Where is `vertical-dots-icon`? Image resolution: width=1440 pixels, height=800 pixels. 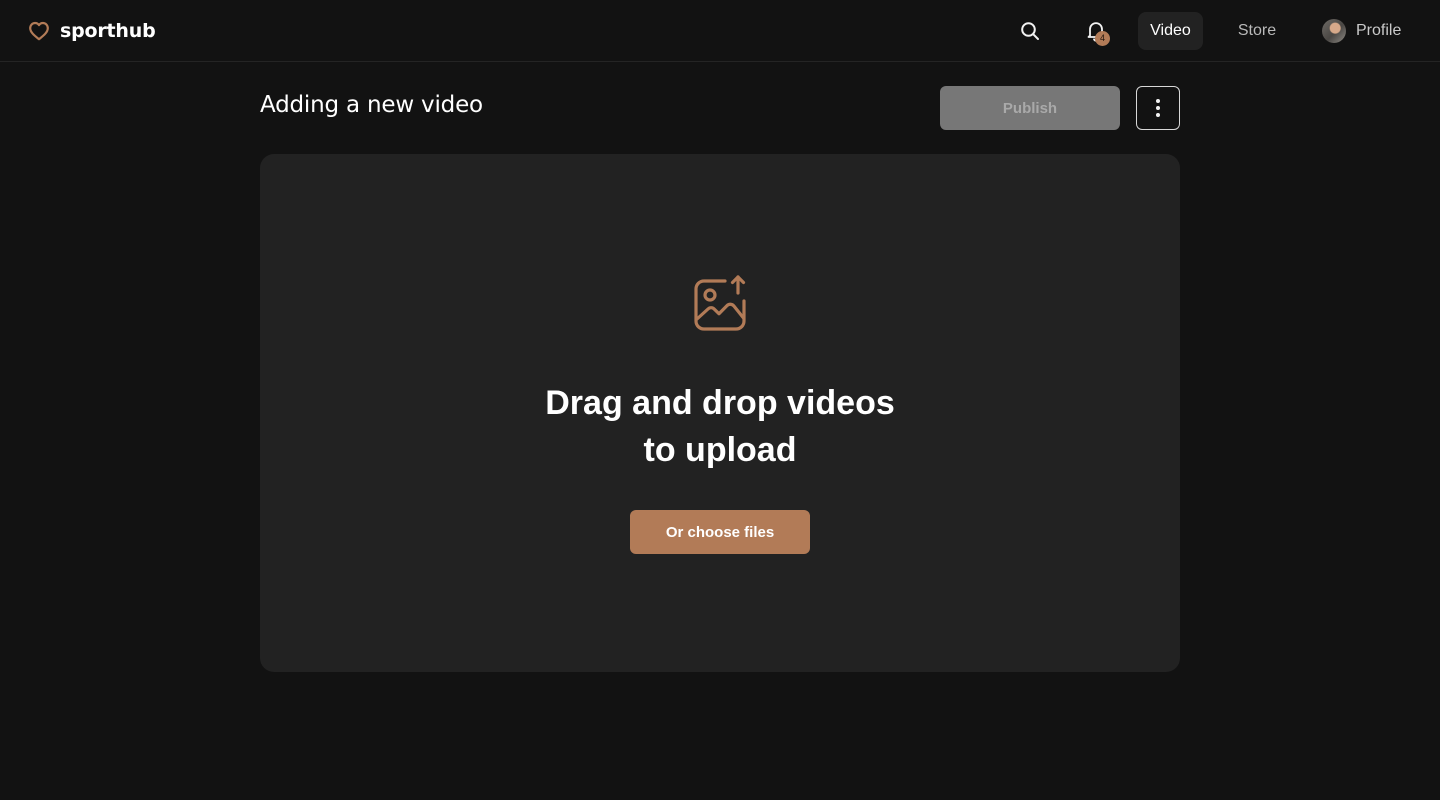
vertical-dots-icon is located at coordinates (1158, 108).